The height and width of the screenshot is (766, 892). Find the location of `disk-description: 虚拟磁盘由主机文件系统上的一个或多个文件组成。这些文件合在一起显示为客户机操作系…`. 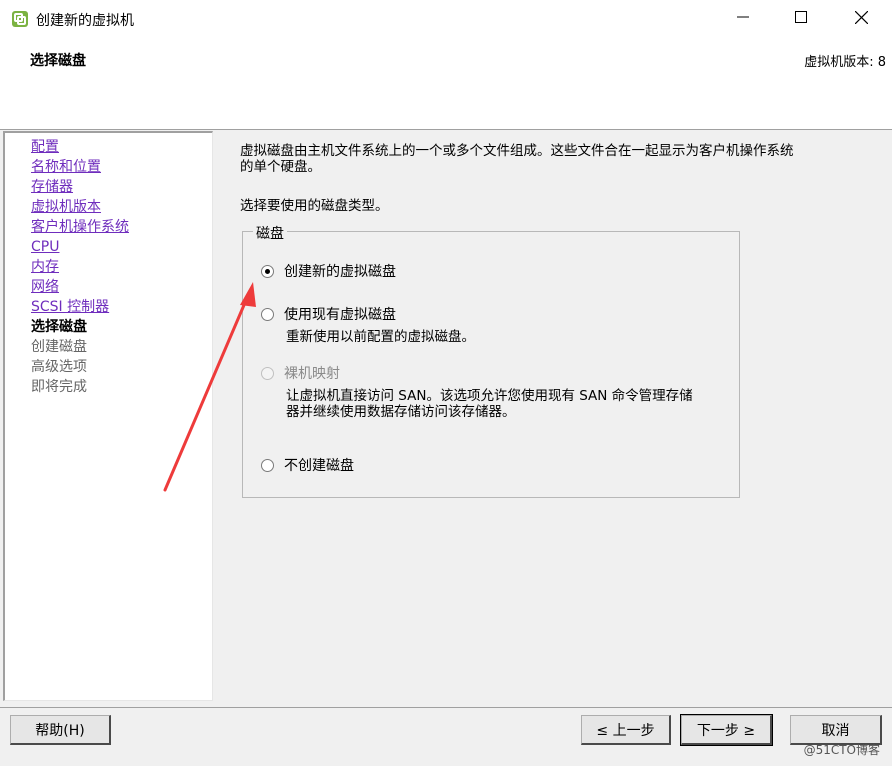

disk-description: 虚拟磁盘由主机文件系统上的一个或多个文件组成。这些文件合在一起显示为客户机操作系… is located at coordinates (555, 159).